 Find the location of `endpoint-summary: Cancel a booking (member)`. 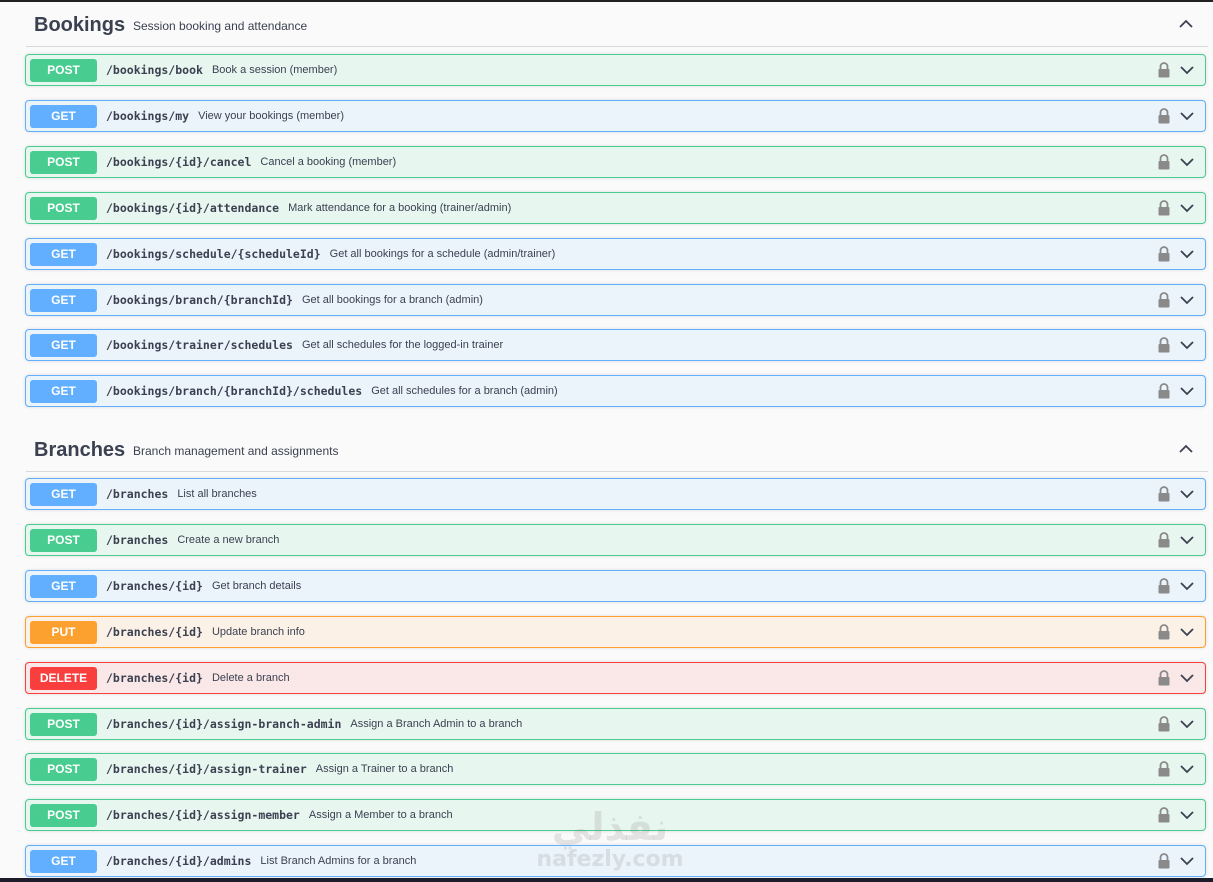

endpoint-summary: Cancel a booking (member) is located at coordinates (328, 162).